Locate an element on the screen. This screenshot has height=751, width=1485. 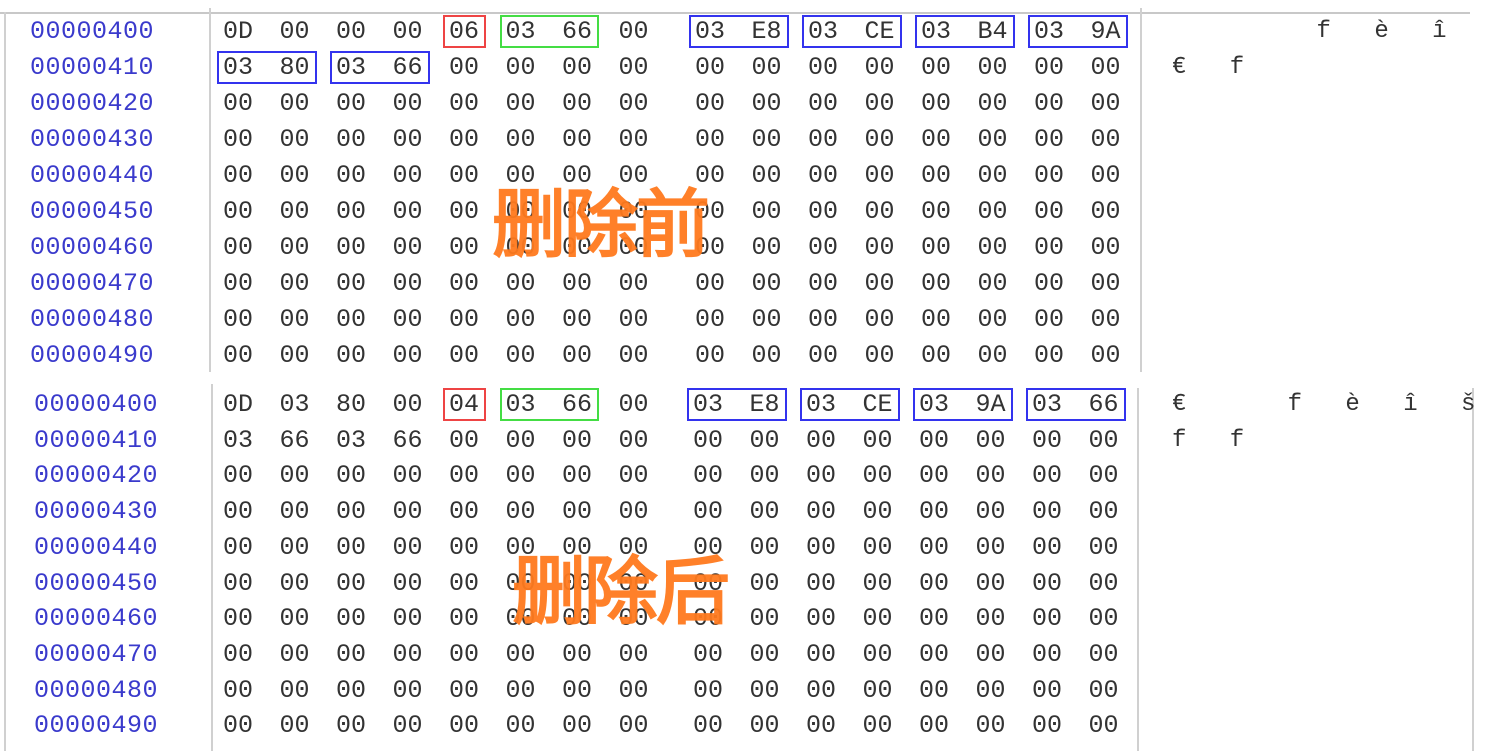
ascii-text: f f is located at coordinates (1215, 441).